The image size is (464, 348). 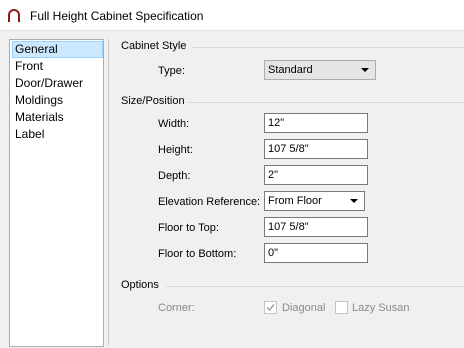 What do you see at coordinates (381, 308) in the screenshot?
I see `lazy-susan-label: Lazy Susan` at bounding box center [381, 308].